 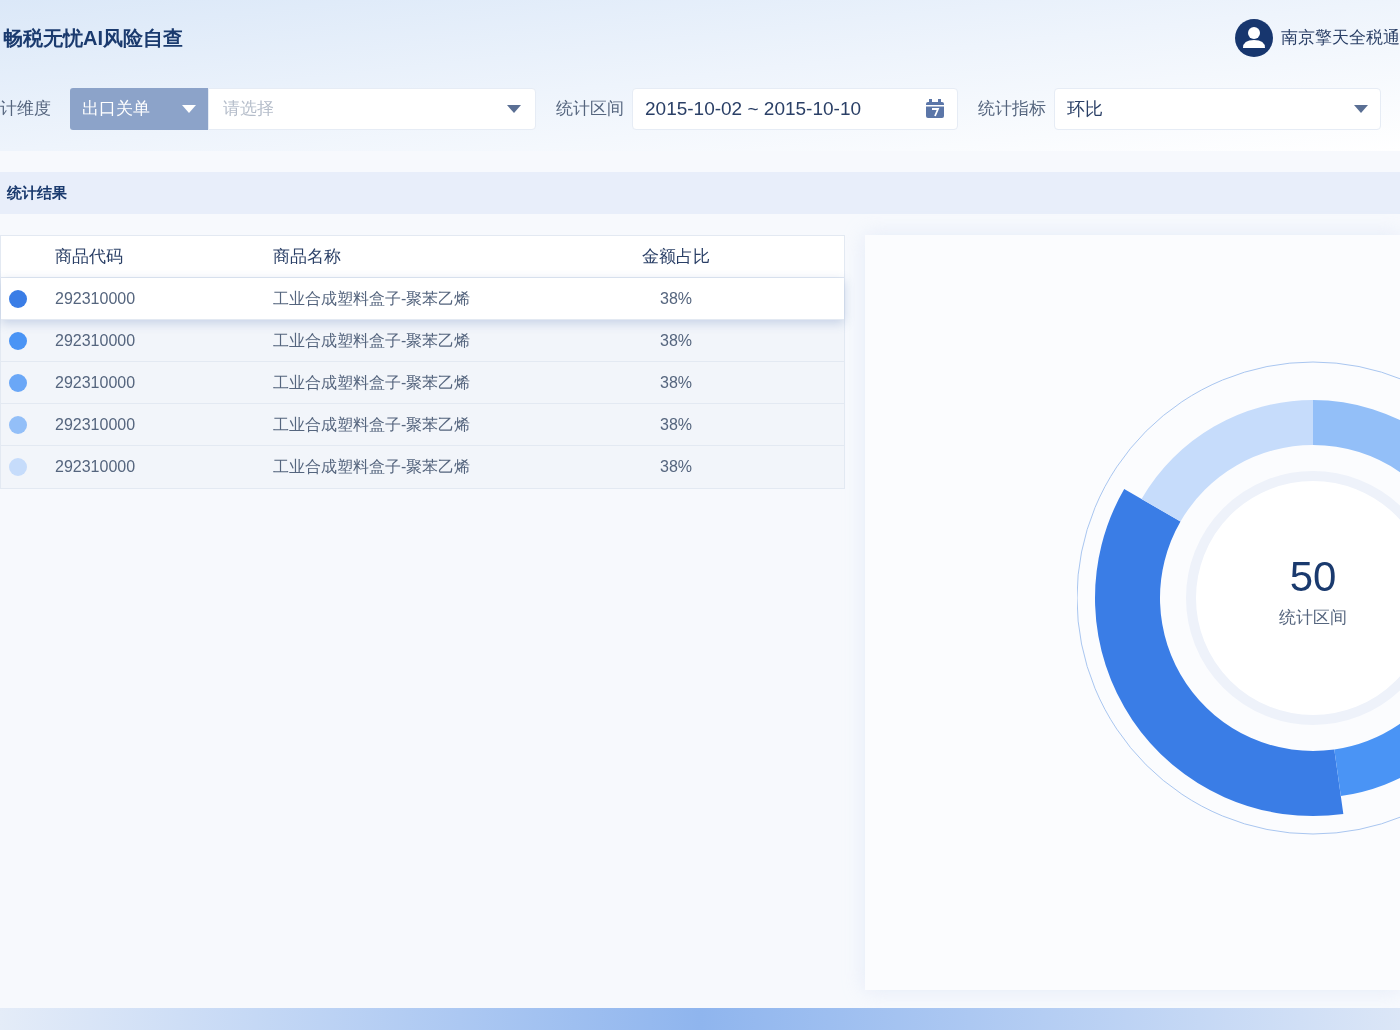 I want to click on donut-label: 统计区间, so click(x=1313, y=618).